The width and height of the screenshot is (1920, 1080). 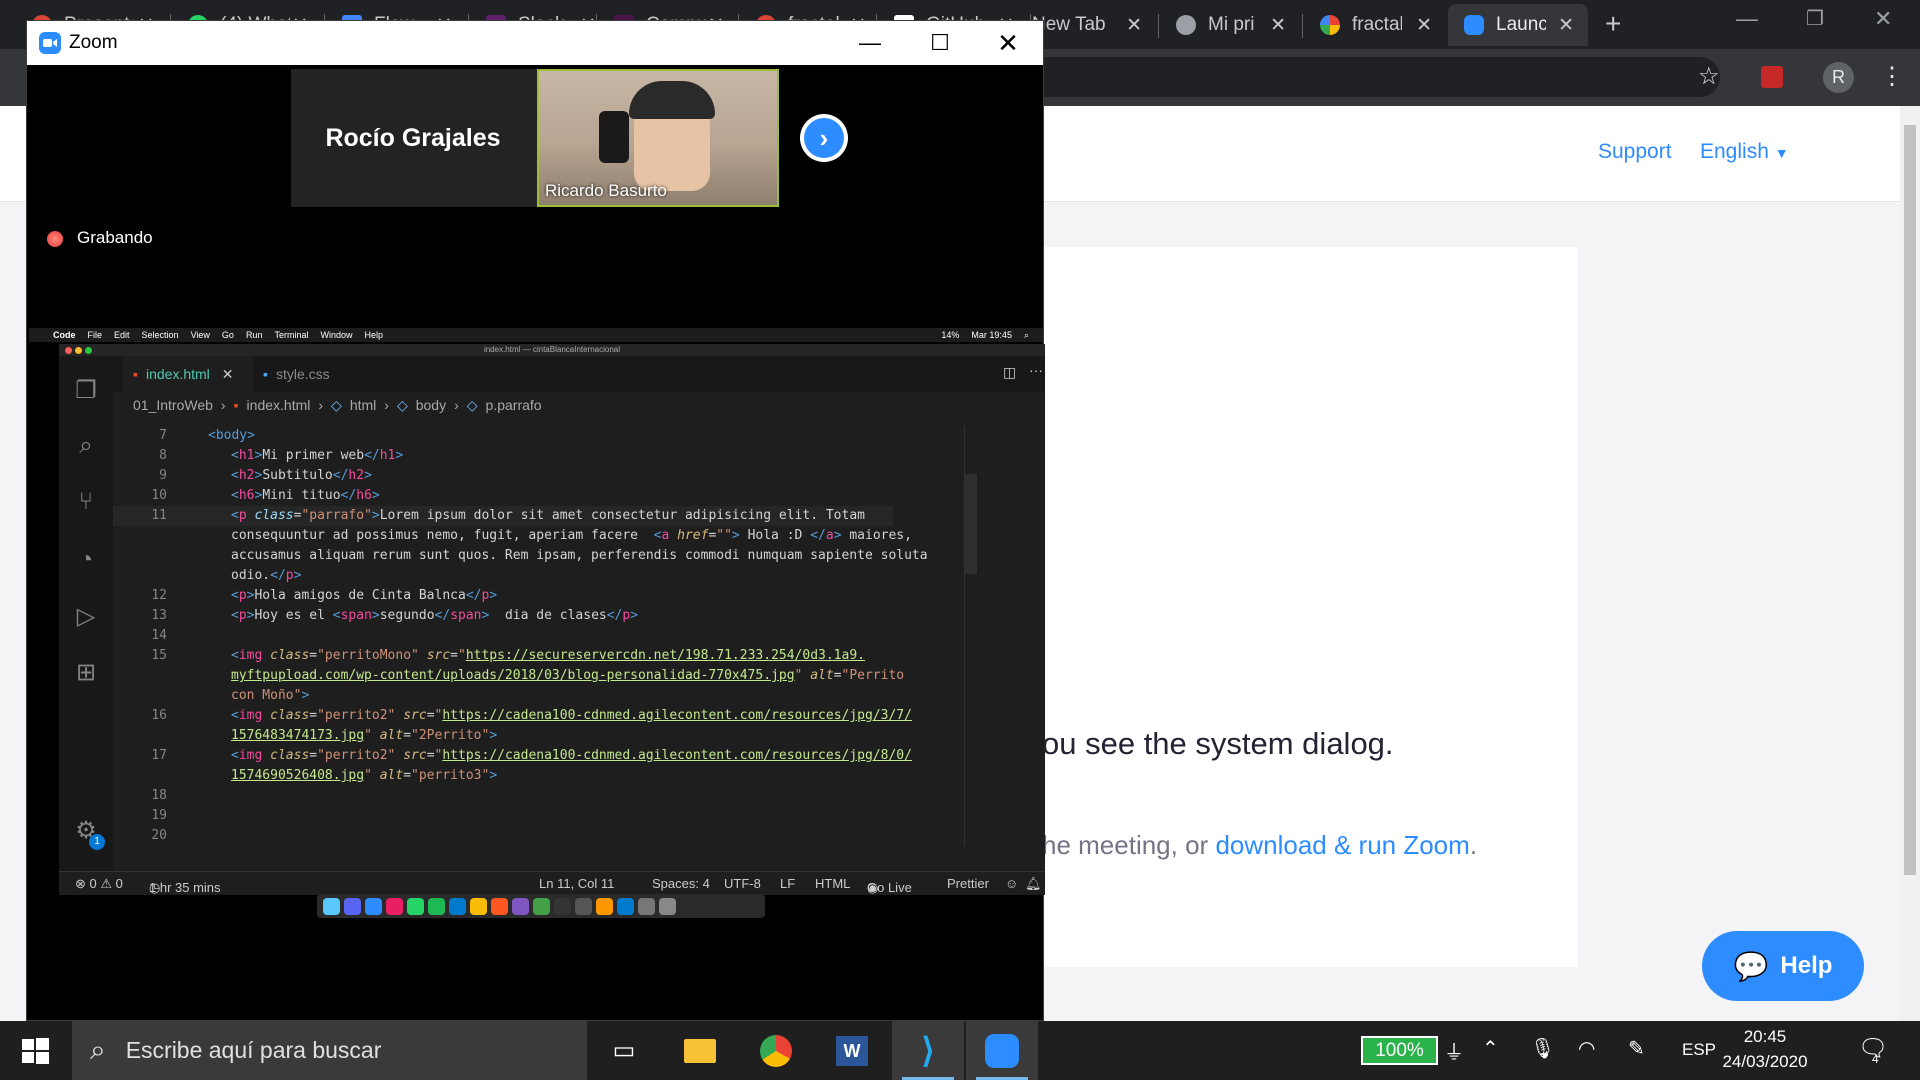 I want to click on vscode-button: ⟩, so click(x=928, y=1050).